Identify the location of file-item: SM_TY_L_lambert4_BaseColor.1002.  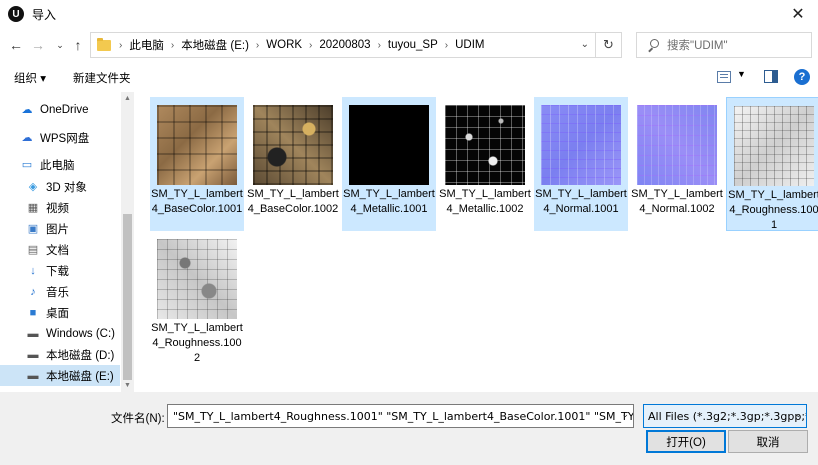
(293, 164).